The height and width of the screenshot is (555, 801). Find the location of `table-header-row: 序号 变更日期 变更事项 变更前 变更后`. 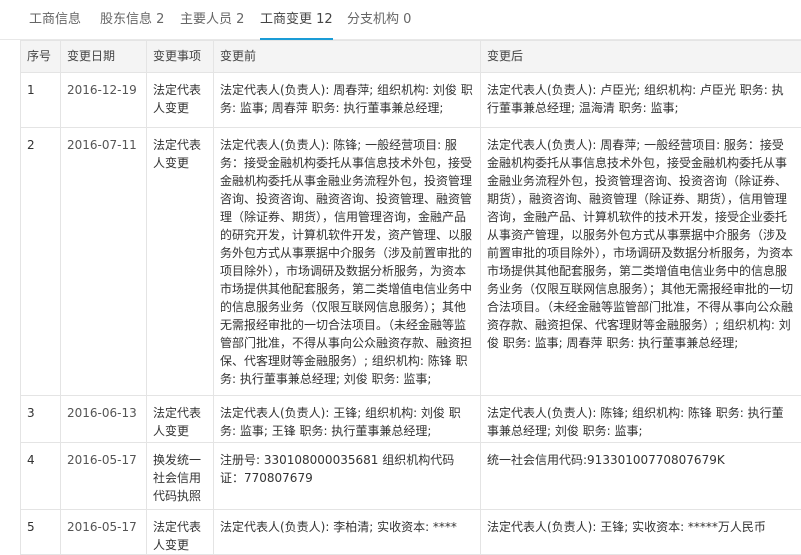

table-header-row: 序号 变更日期 变更事项 变更前 变更后 is located at coordinates (411, 57).